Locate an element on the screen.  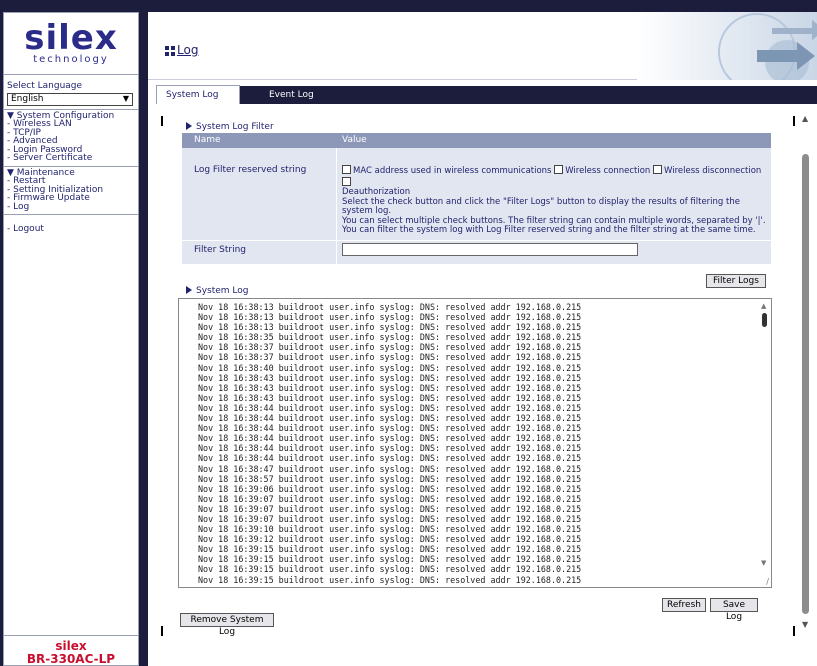
filter-table-header: Name Value is located at coordinates (476, 140).